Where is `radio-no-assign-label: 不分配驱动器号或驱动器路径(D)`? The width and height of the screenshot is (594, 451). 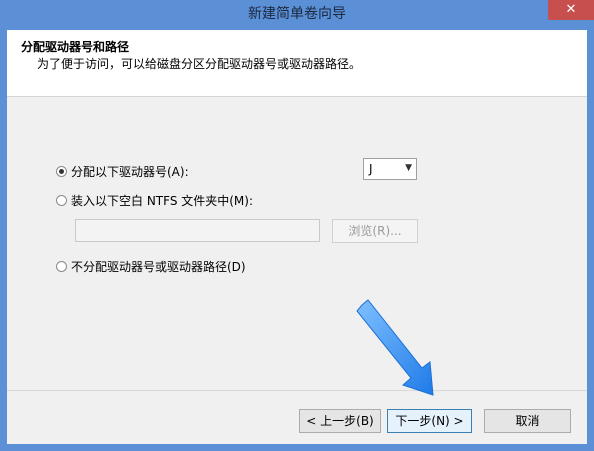
radio-no-assign-label: 不分配驱动器号或驱动器路径(D) is located at coordinates (158, 266).